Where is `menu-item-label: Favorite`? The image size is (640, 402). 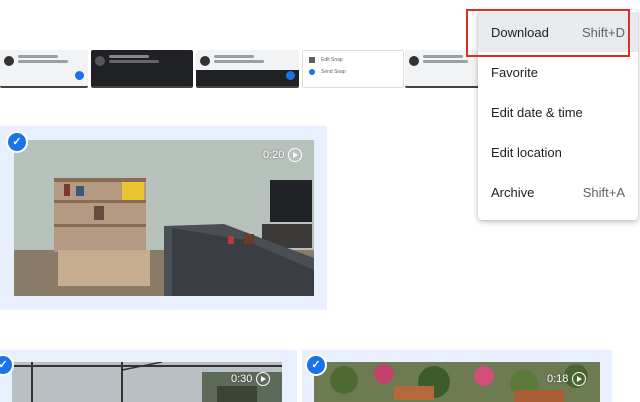
menu-item-label: Favorite is located at coordinates (514, 72).